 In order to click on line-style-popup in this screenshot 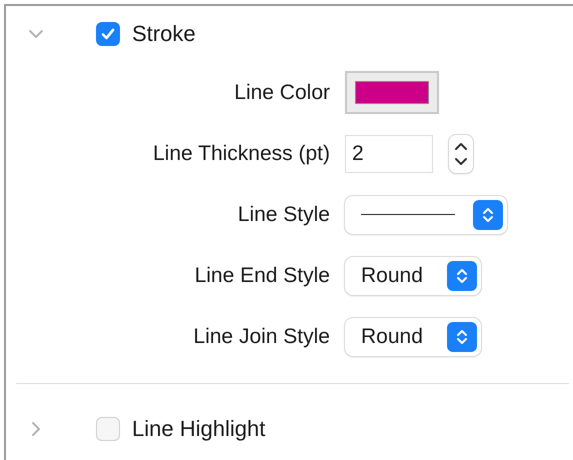, I will do `click(426, 215)`.